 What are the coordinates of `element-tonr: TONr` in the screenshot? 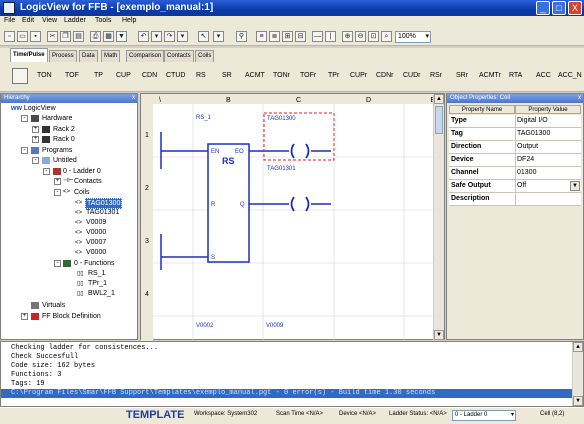 It's located at (281, 75).